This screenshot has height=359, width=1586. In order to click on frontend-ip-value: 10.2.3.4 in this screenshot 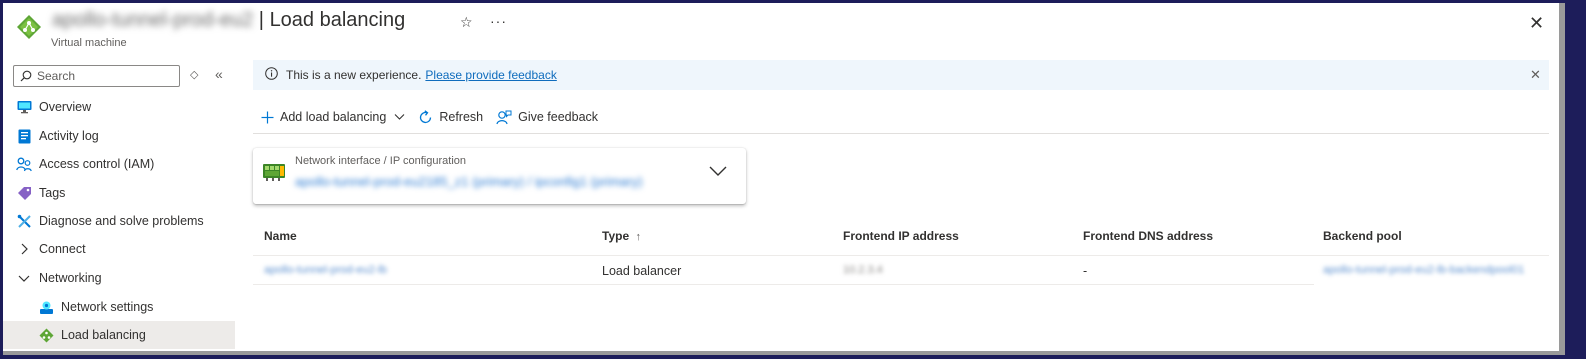, I will do `click(863, 270)`.